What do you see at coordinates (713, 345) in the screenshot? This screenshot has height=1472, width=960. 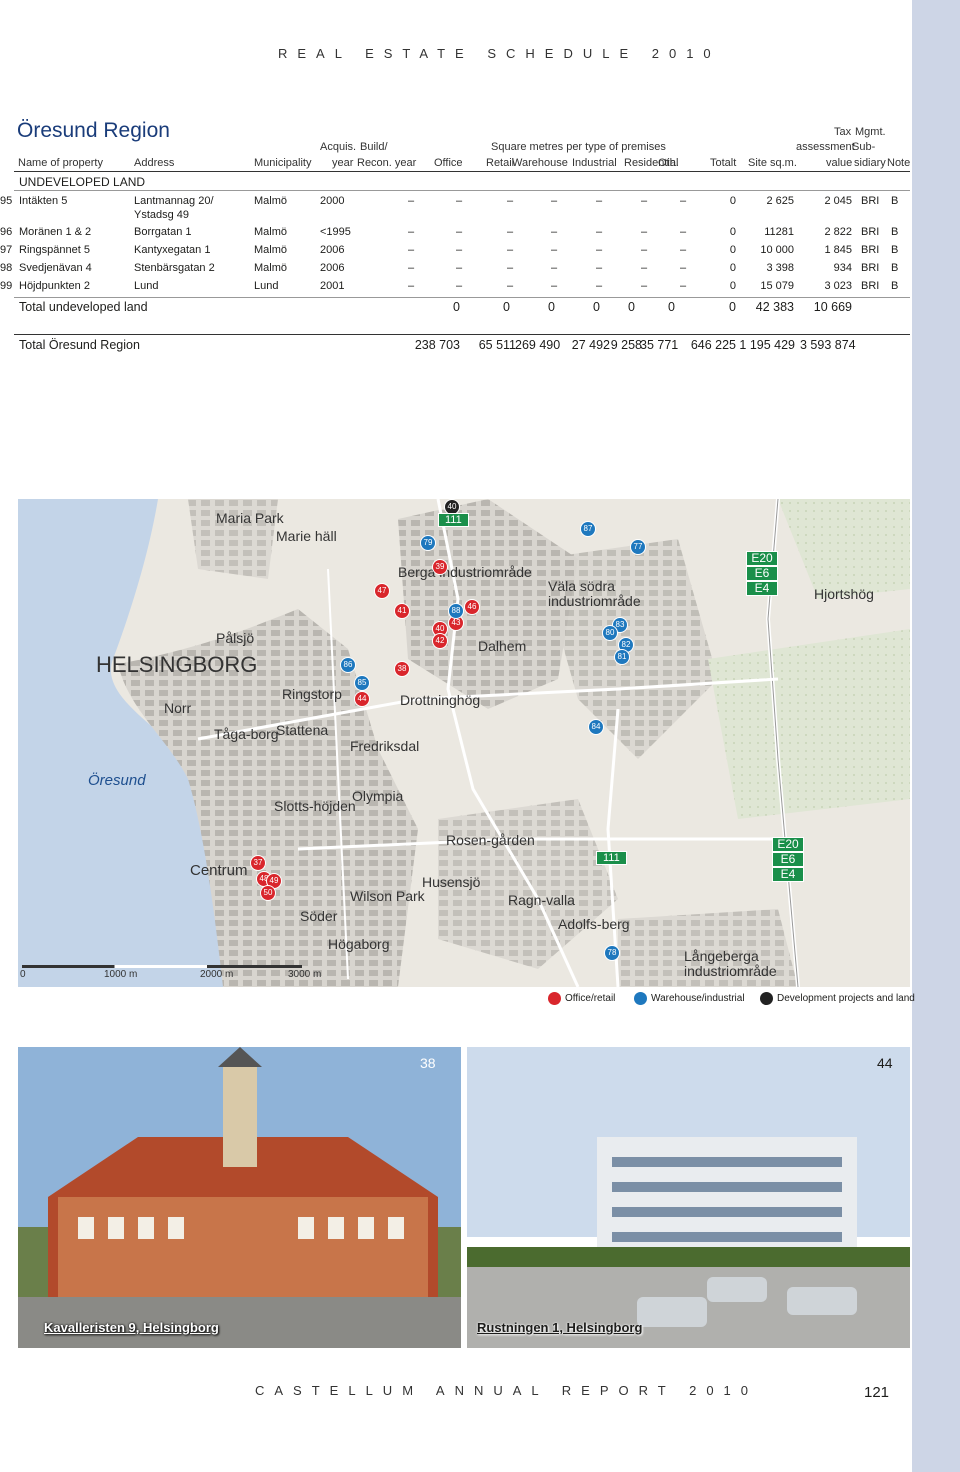 I see `total_region-value: 646 225` at bounding box center [713, 345].